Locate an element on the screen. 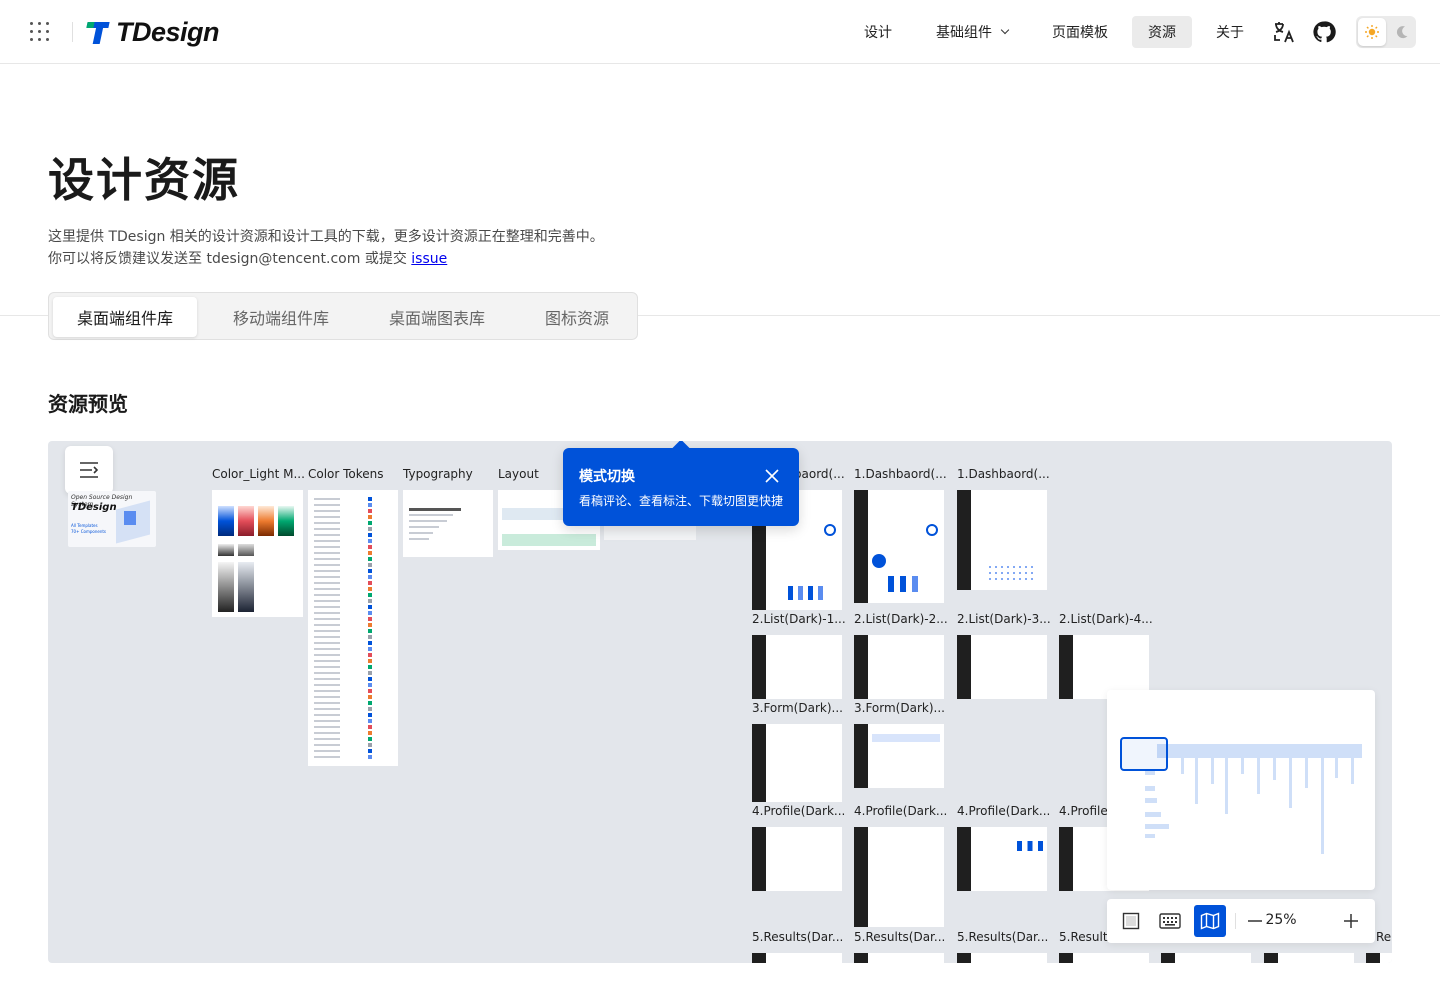 This screenshot has width=1440, height=1000. keyboard-shortcuts-button is located at coordinates (1170, 921).